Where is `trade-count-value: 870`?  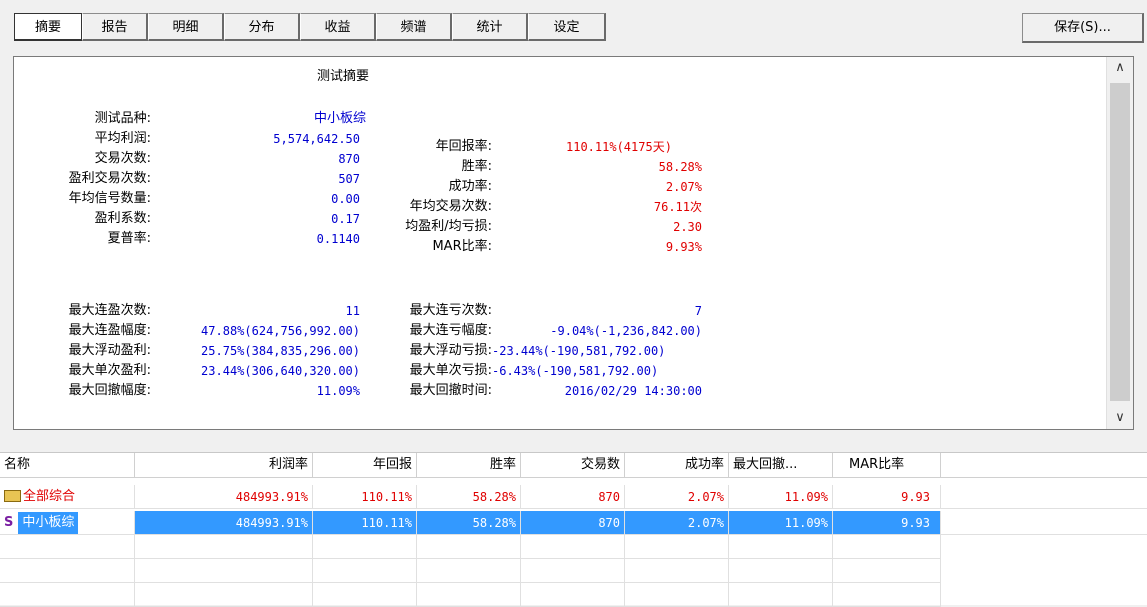
trade-count-value: 870 is located at coordinates (349, 159).